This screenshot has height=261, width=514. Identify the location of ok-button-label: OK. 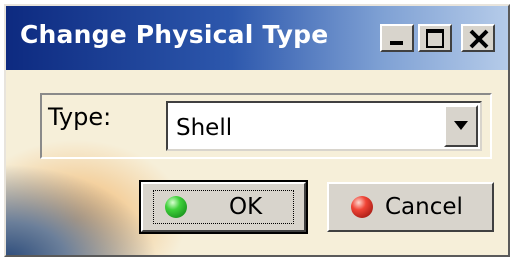
(246, 207).